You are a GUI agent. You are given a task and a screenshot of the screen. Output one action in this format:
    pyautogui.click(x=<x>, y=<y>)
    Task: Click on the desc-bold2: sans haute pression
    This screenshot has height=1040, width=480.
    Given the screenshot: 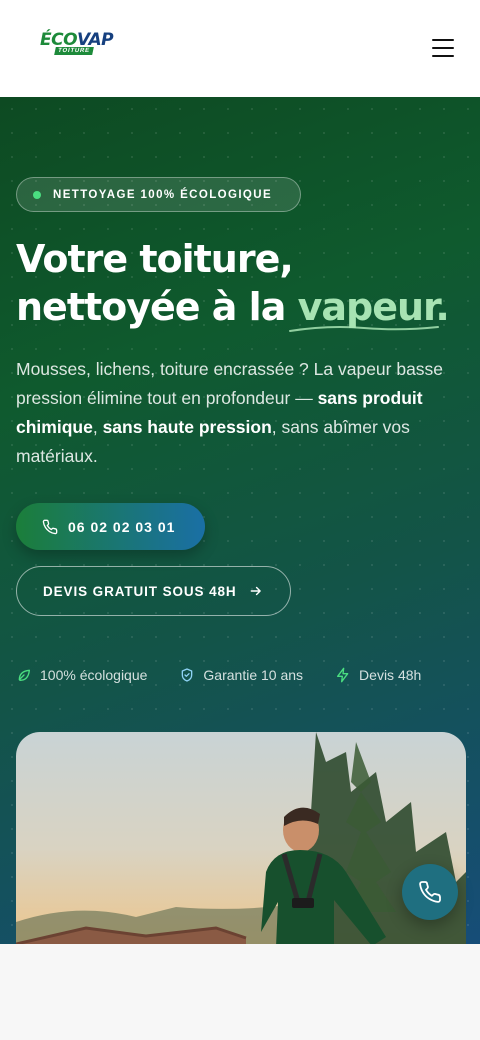 What is the action you would take?
    pyautogui.click(x=187, y=427)
    